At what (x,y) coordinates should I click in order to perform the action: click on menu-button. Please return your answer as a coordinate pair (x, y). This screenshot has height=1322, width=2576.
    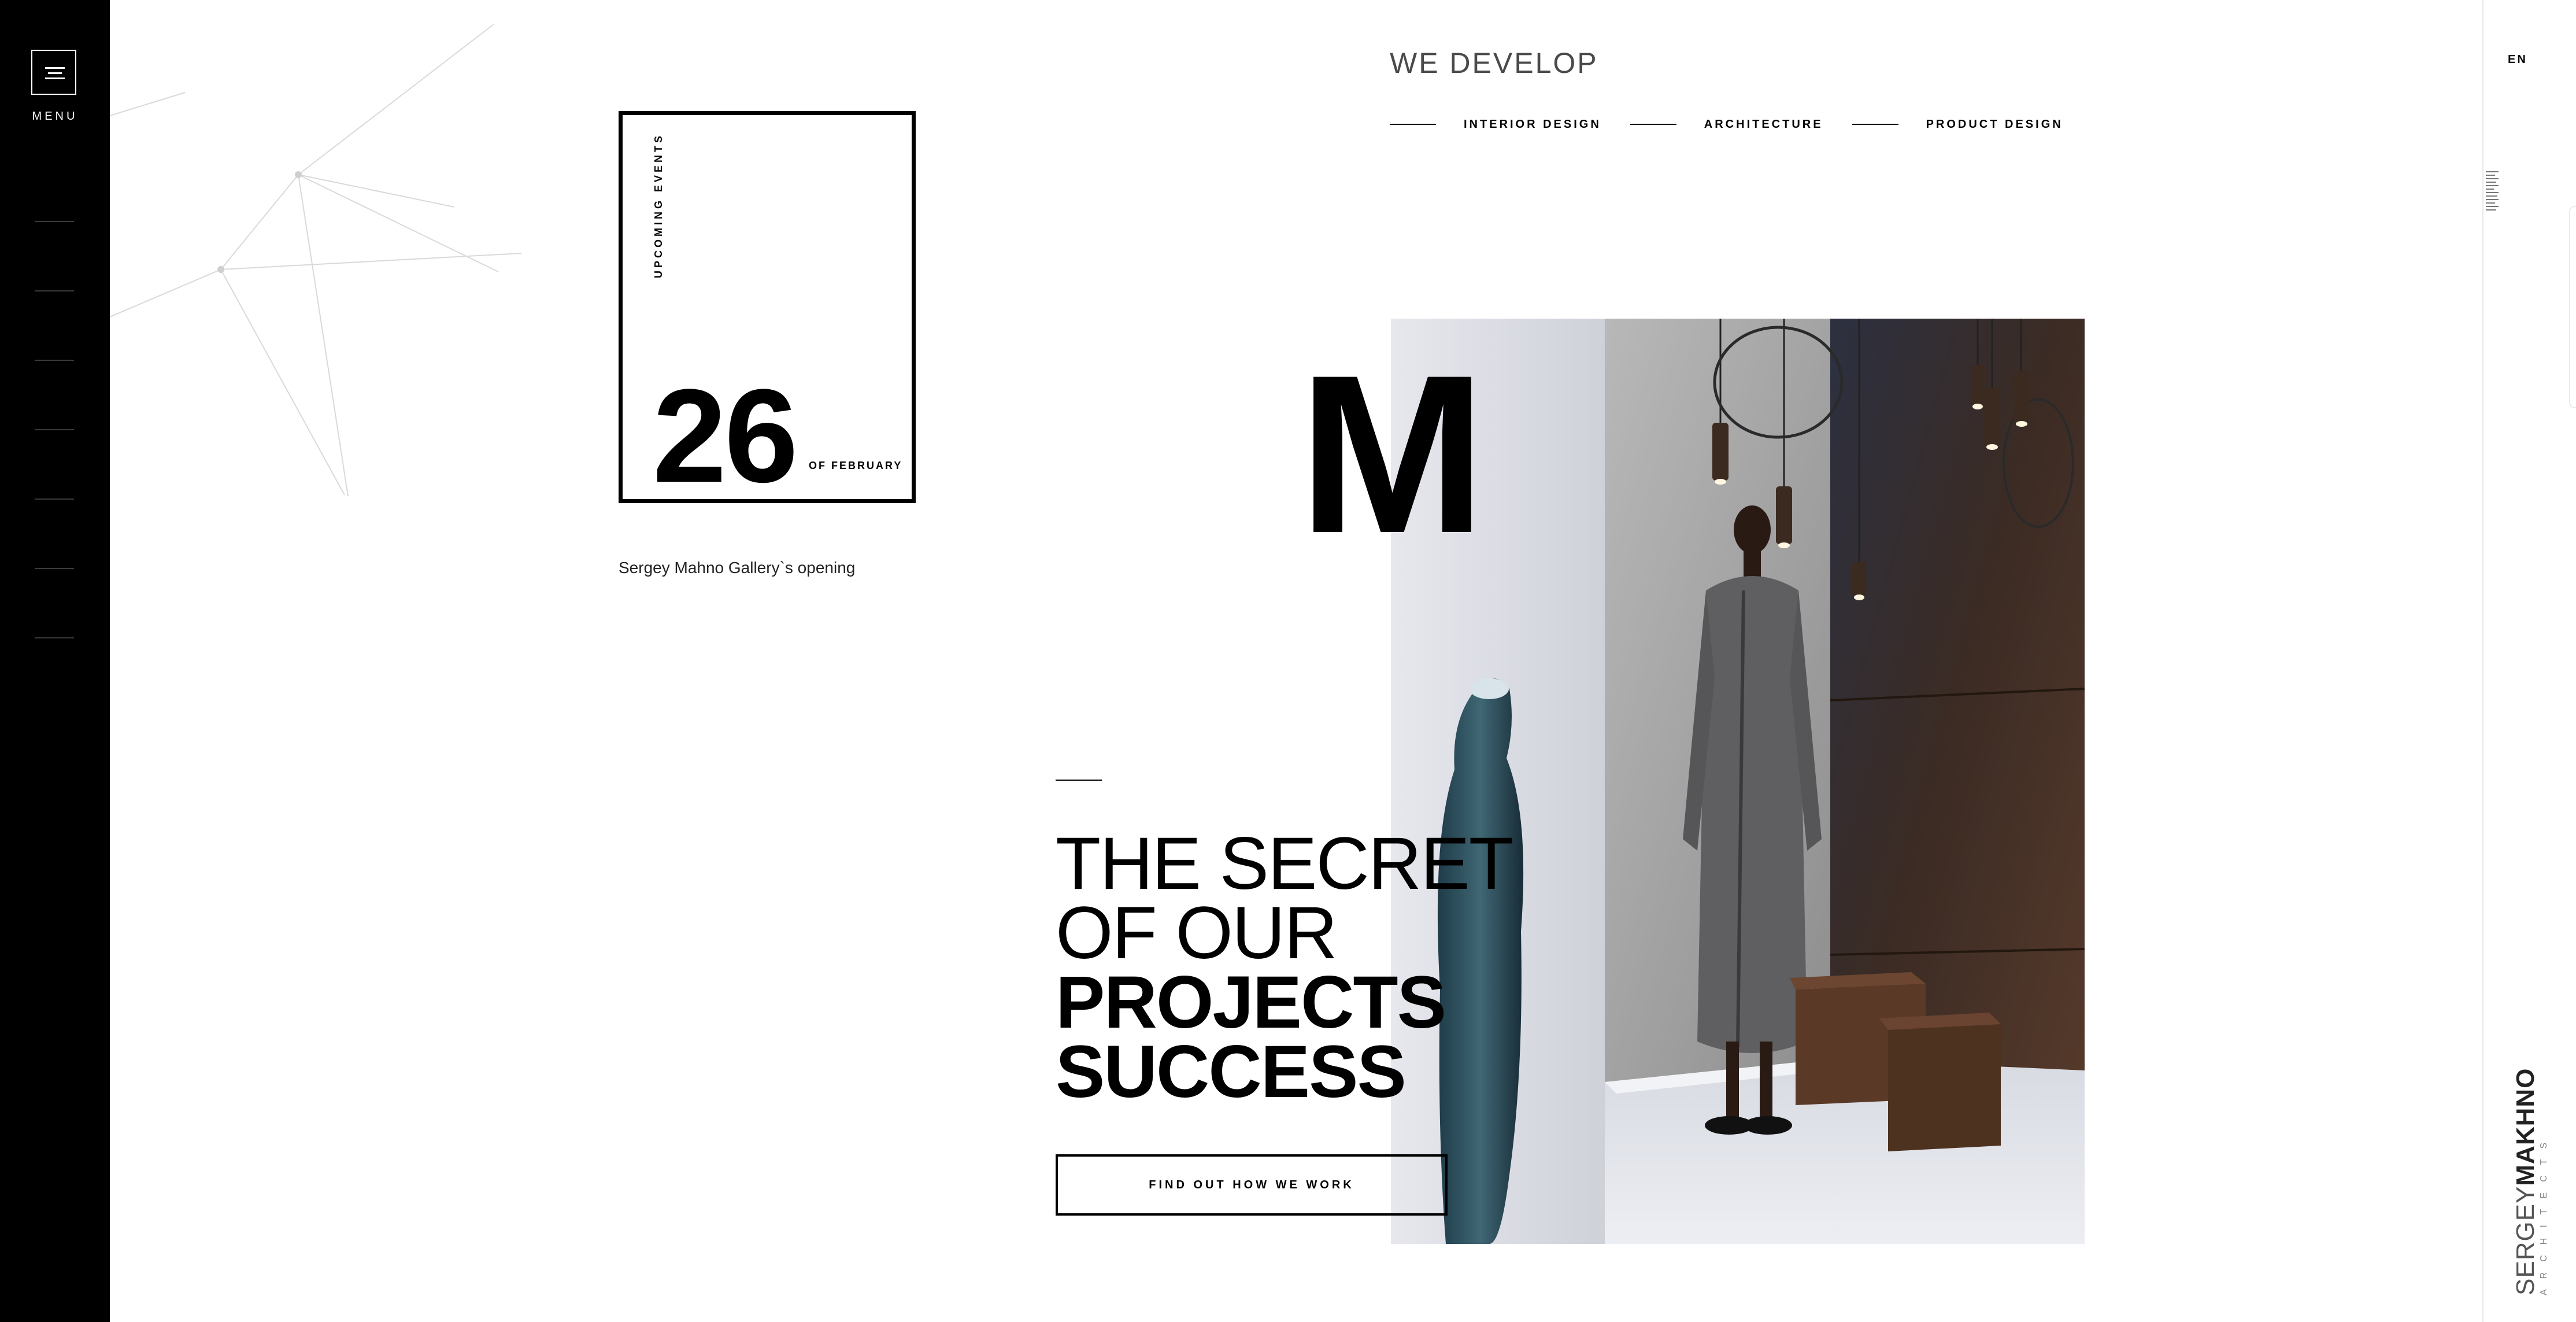
    Looking at the image, I should click on (53, 72).